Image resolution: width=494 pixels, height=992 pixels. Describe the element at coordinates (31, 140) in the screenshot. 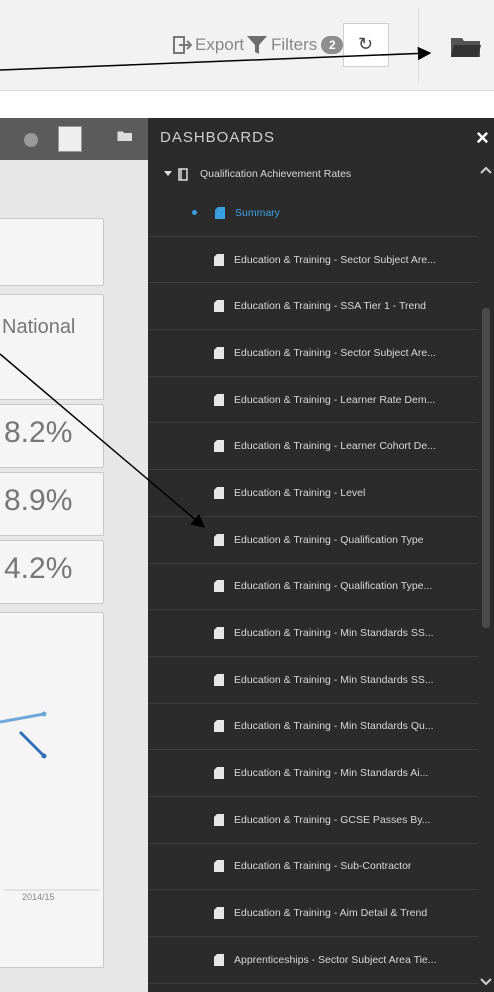

I see `mini-badge` at that location.